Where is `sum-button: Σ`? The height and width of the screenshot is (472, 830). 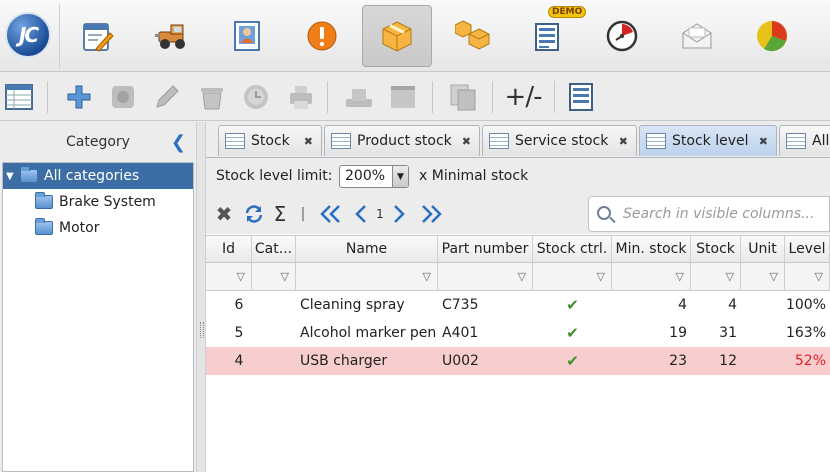 sum-button: Σ is located at coordinates (280, 214).